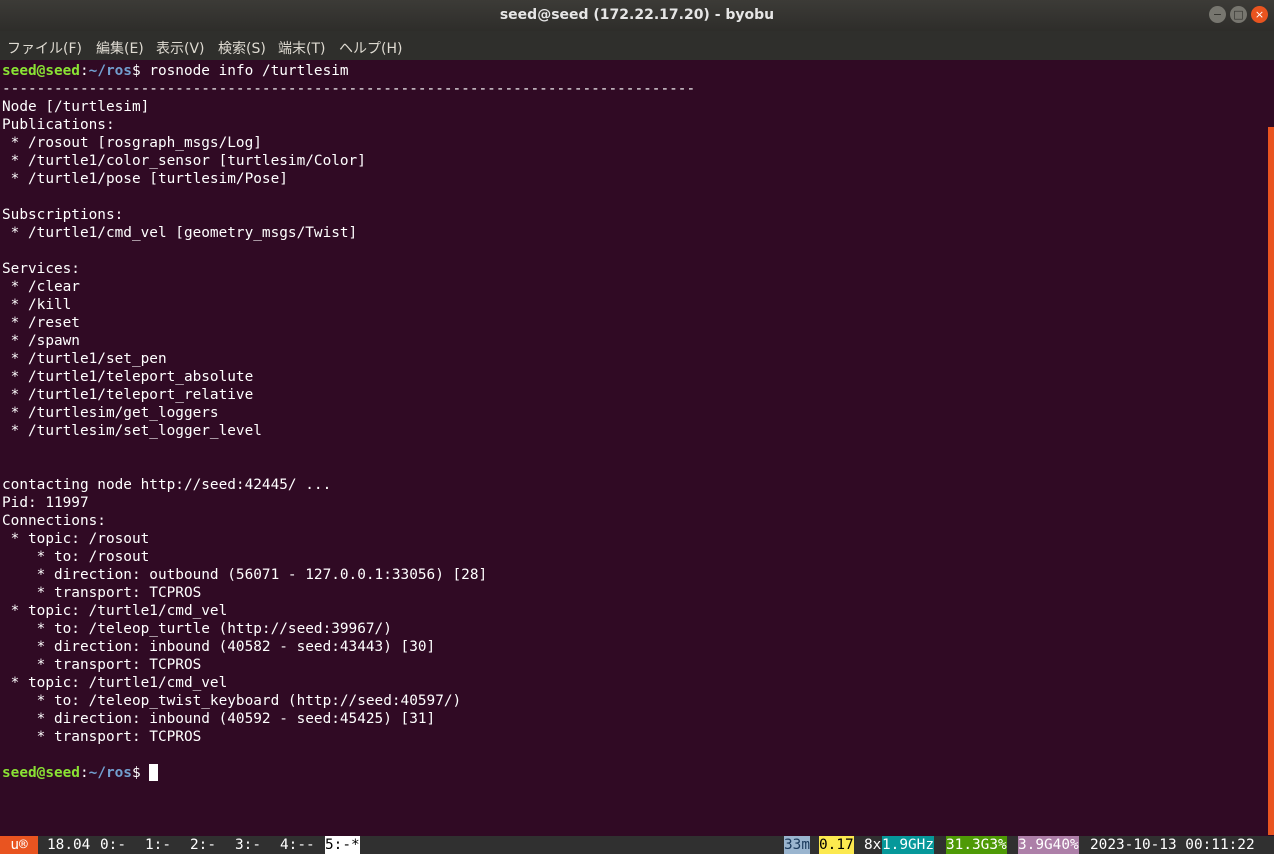  I want to click on terminal-output-line: Services:, so click(41, 269).